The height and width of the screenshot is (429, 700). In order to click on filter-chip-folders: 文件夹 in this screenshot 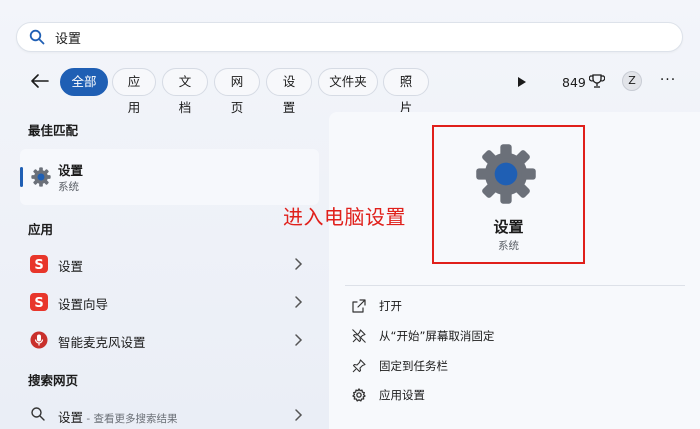, I will do `click(348, 82)`.